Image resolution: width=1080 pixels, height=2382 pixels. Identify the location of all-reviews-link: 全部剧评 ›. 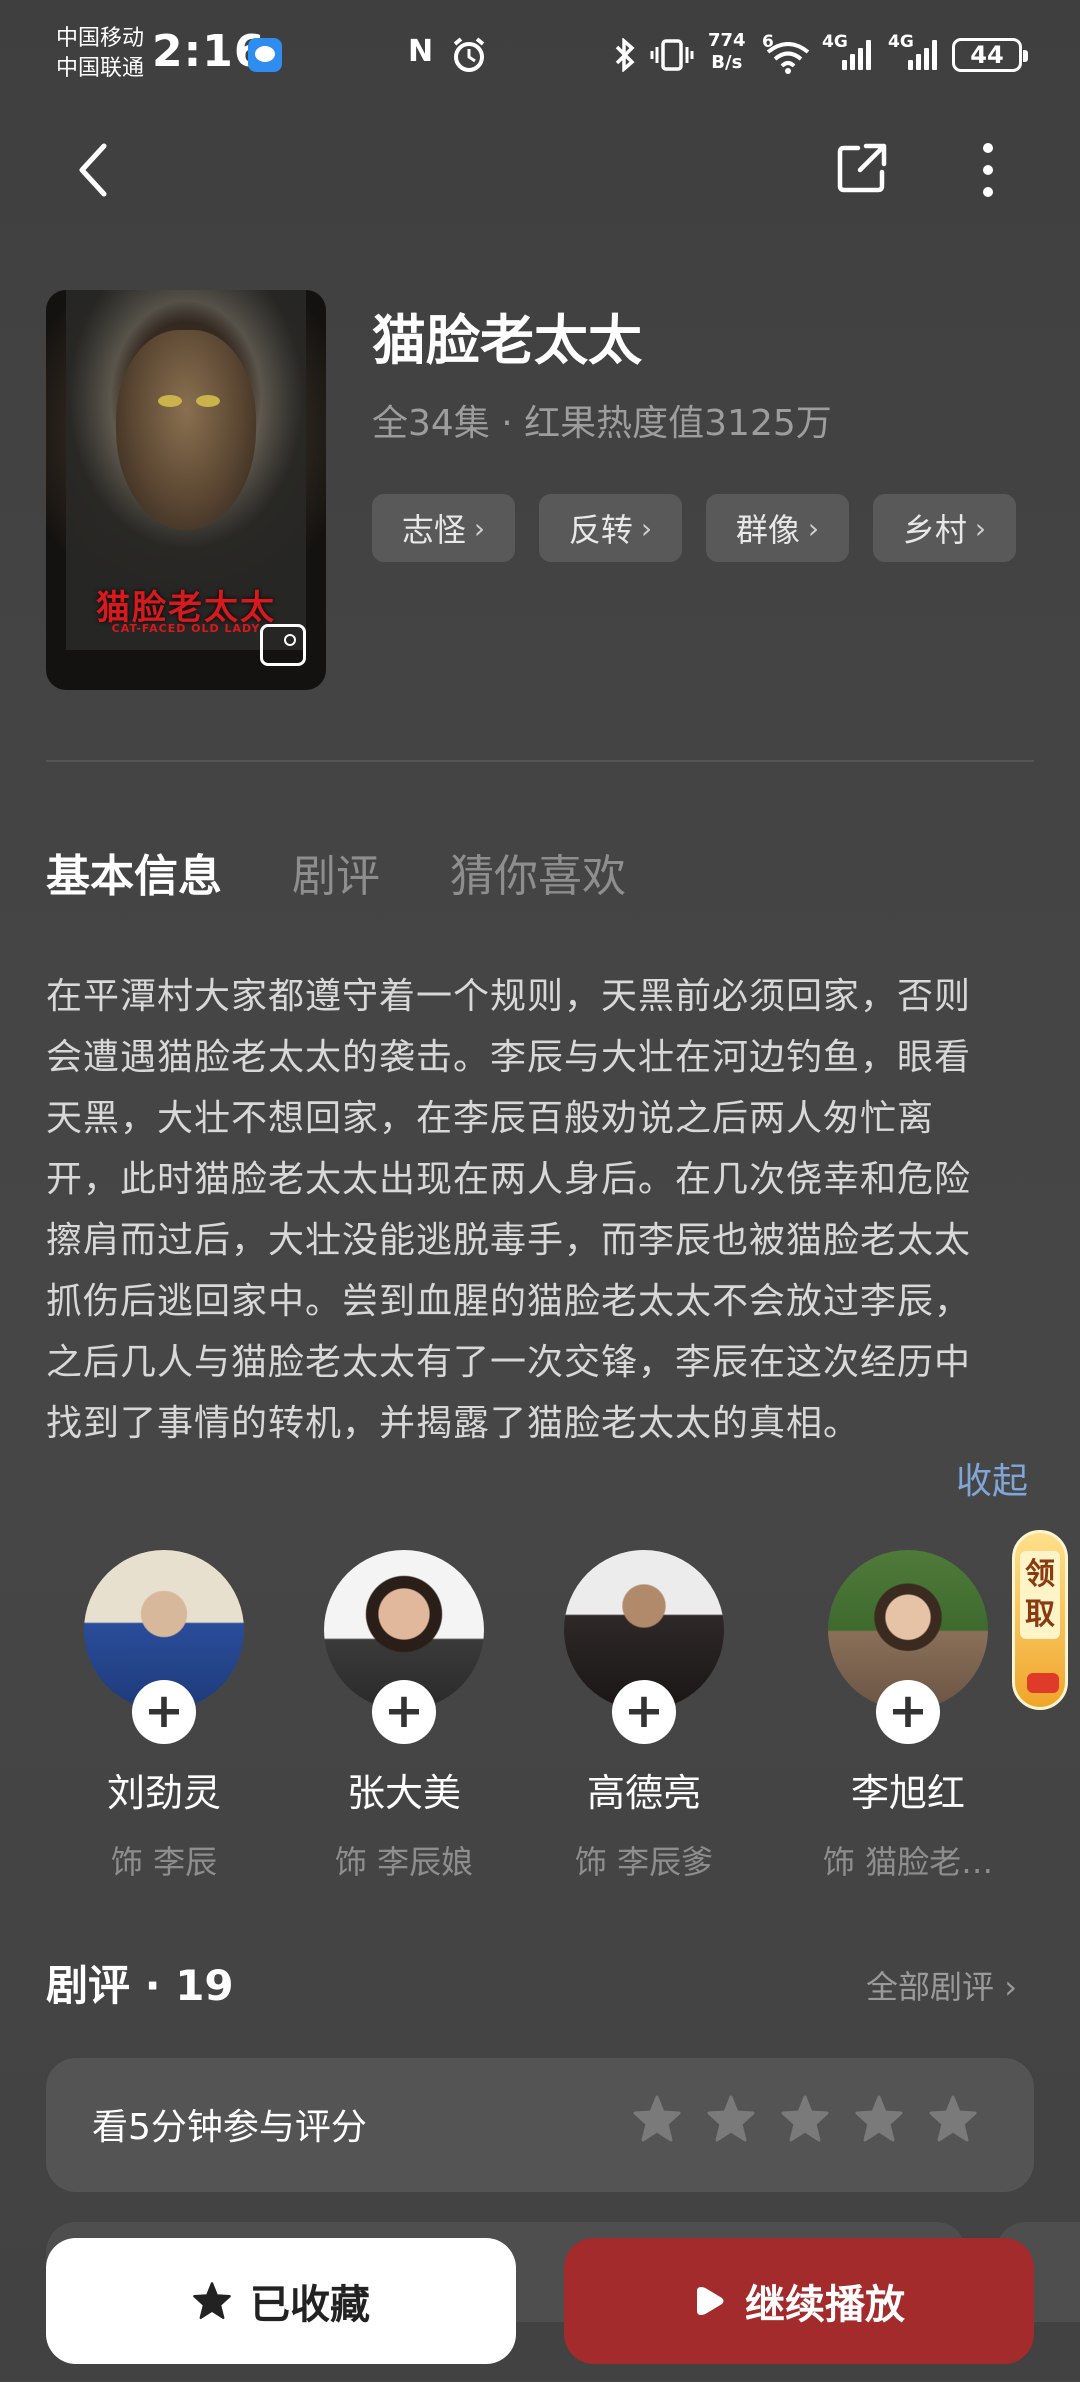
(941, 1985).